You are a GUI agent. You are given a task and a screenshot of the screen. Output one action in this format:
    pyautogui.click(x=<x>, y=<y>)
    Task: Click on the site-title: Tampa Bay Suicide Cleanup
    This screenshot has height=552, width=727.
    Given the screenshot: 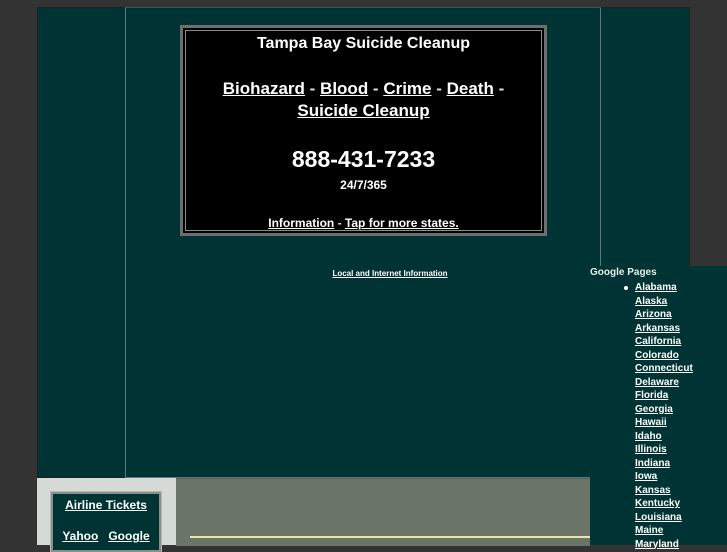 What is the action you would take?
    pyautogui.click(x=363, y=43)
    